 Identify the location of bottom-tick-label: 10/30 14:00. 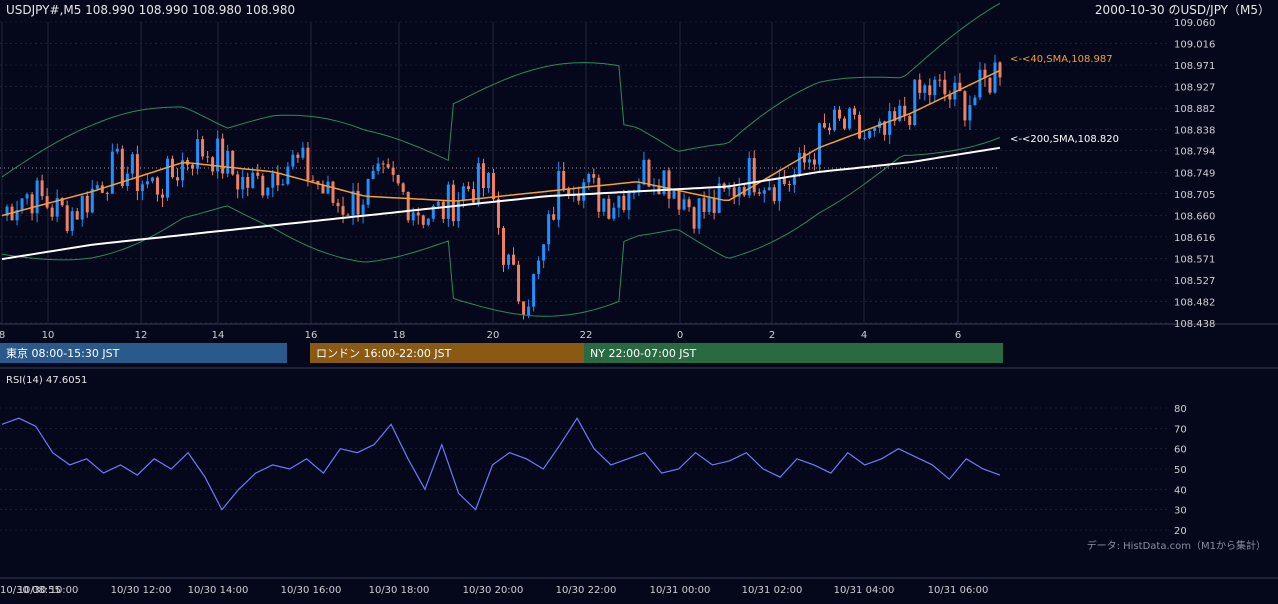
(218, 590).